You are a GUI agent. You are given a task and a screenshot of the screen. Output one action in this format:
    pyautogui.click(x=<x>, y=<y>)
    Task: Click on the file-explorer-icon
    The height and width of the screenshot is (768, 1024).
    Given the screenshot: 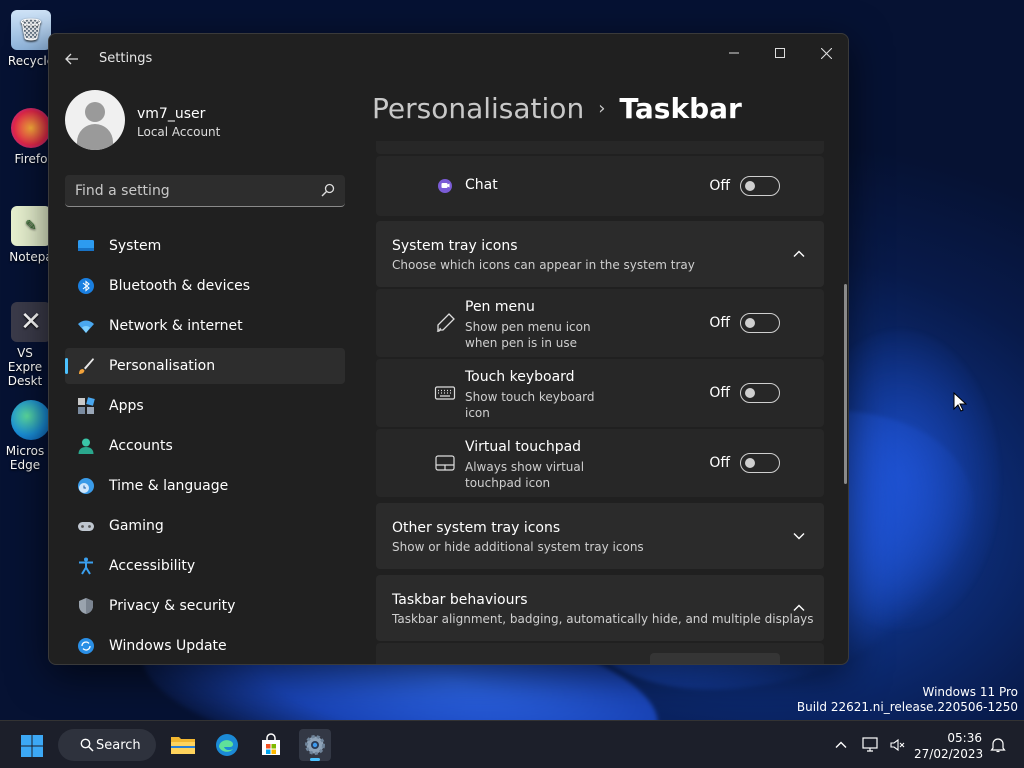 What is the action you would take?
    pyautogui.click(x=183, y=745)
    